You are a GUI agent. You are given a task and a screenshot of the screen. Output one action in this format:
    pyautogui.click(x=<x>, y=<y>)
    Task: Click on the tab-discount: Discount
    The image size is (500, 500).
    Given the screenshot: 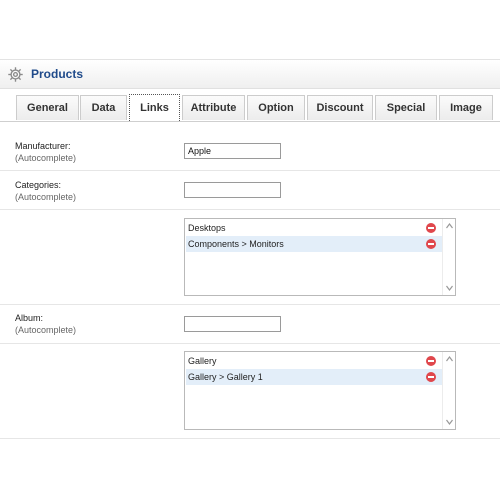 What is the action you would take?
    pyautogui.click(x=340, y=107)
    